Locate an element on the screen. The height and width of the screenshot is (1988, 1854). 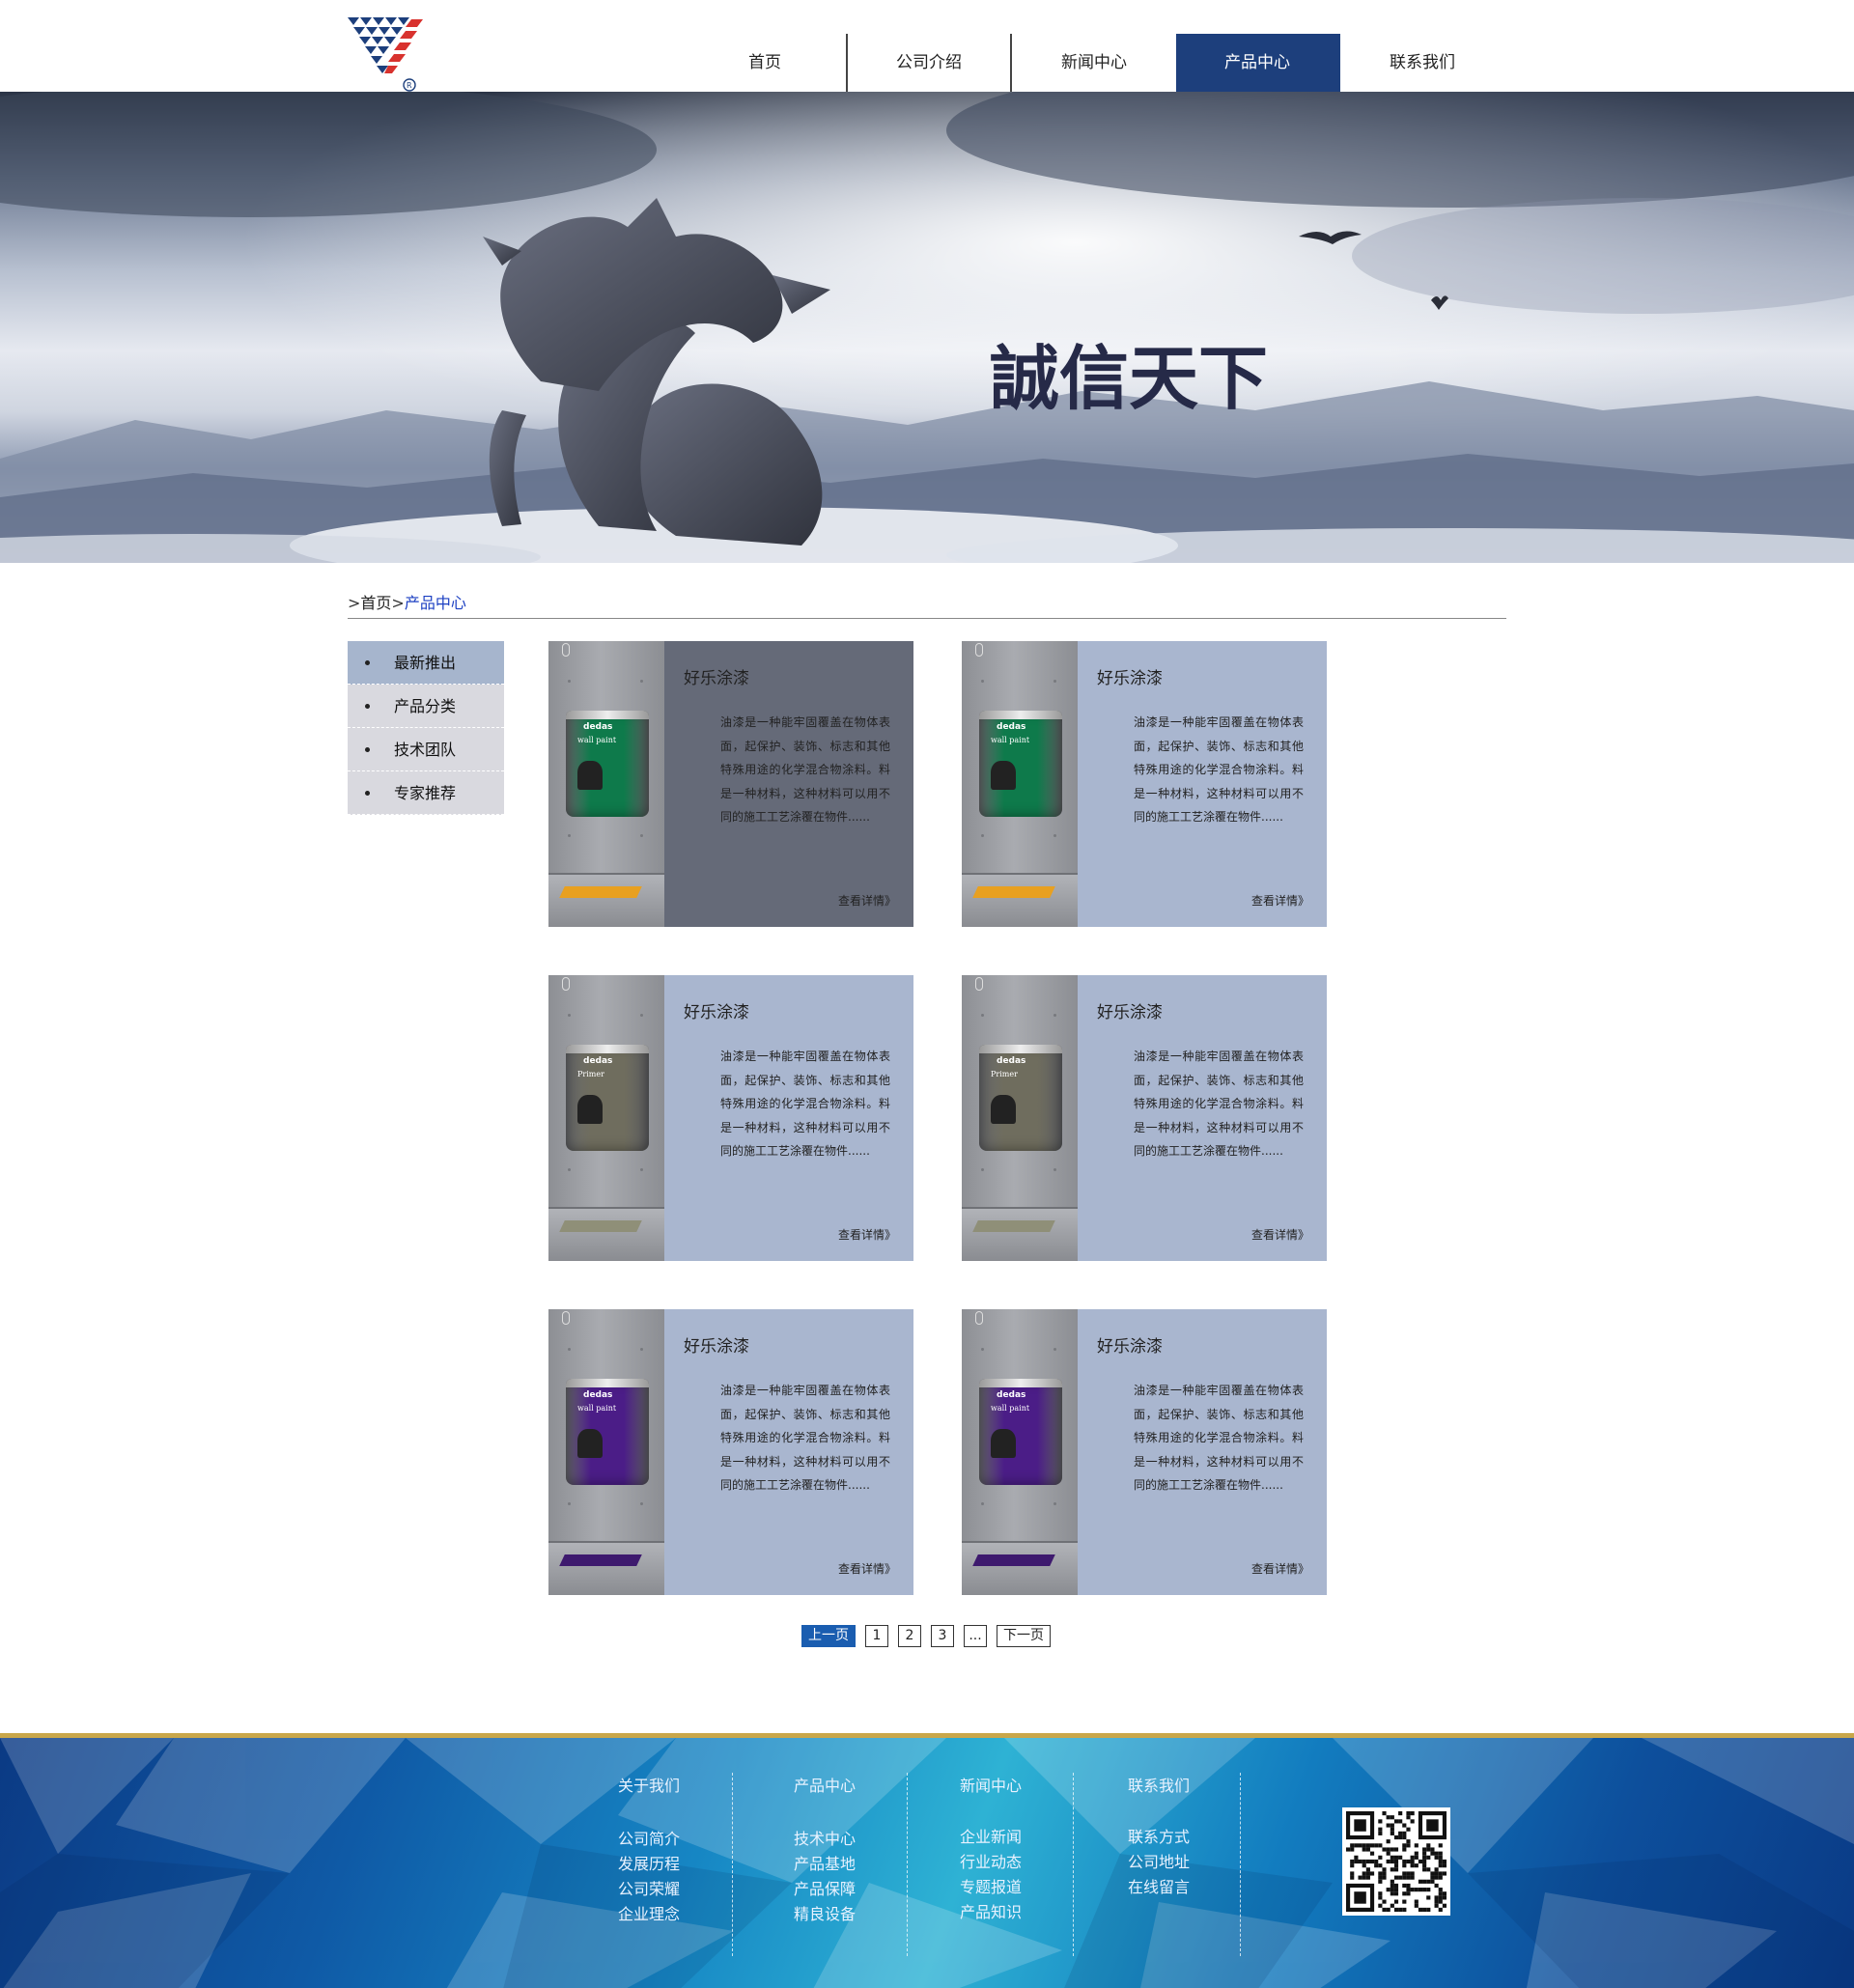
breadcrumb-home: 首页 is located at coordinates (375, 603).